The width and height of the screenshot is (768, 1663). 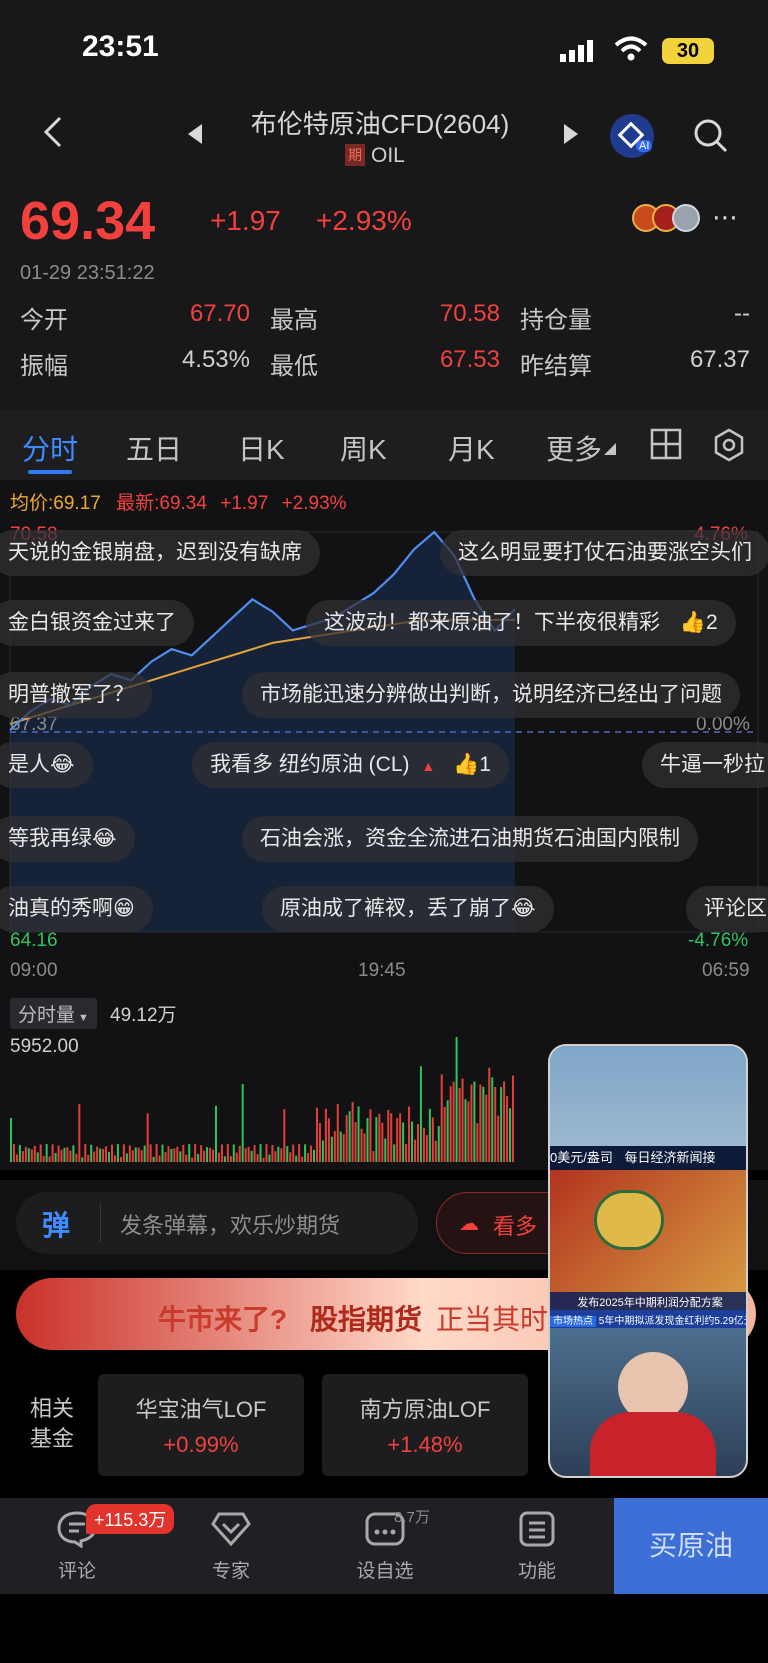 I want to click on danmu-toggle-icon: 弹, so click(x=56, y=1224).